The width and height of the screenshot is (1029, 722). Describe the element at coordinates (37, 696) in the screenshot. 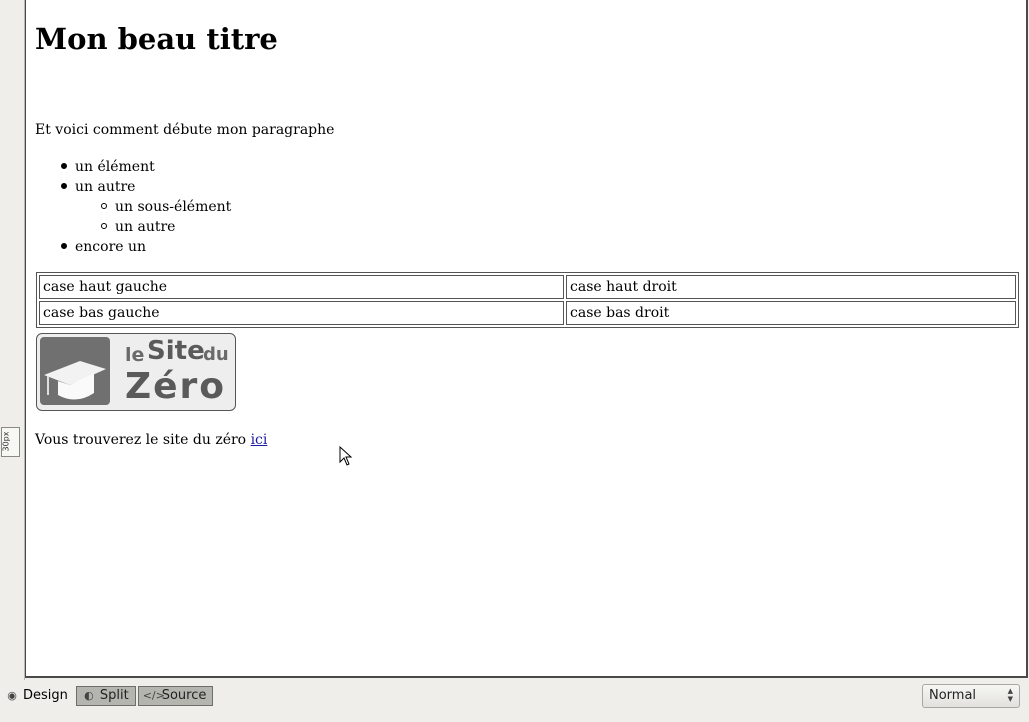

I see `tab-design: ◉ Design` at that location.